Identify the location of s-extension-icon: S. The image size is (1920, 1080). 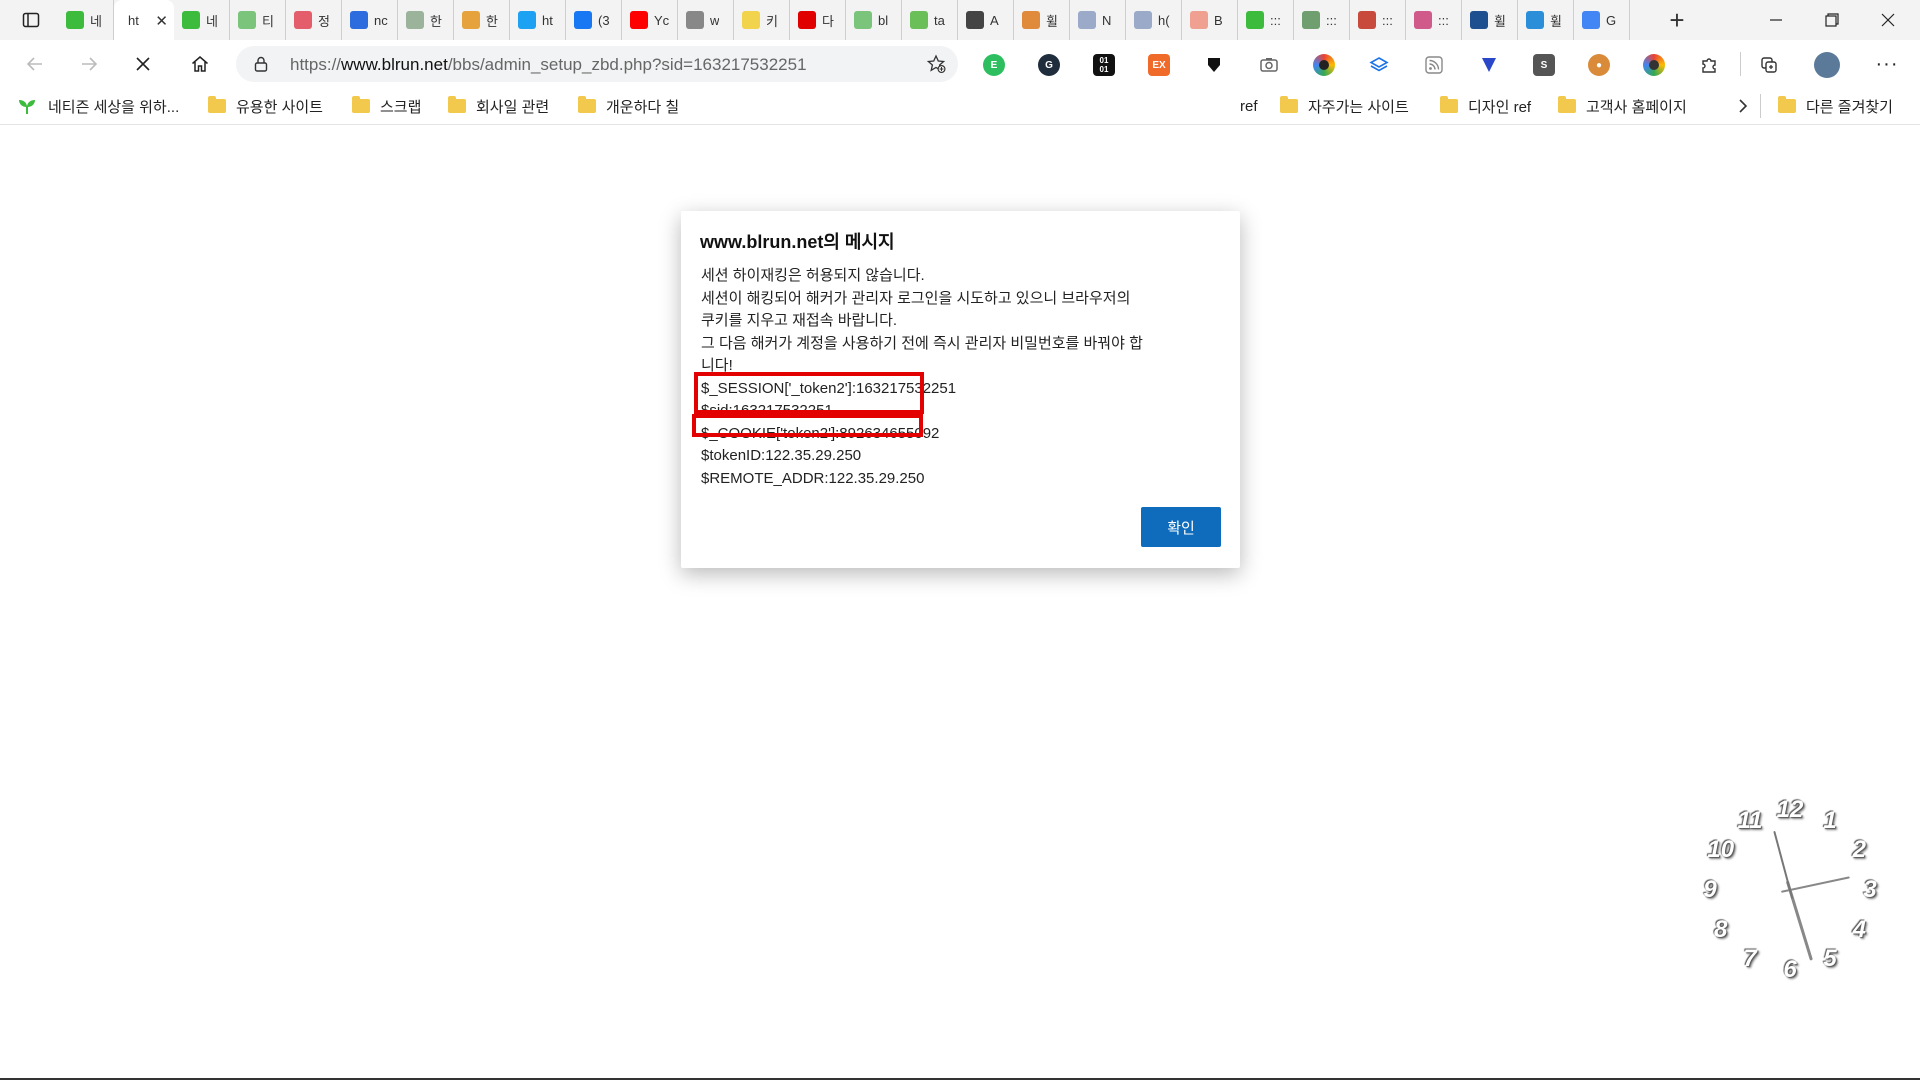
(1544, 65).